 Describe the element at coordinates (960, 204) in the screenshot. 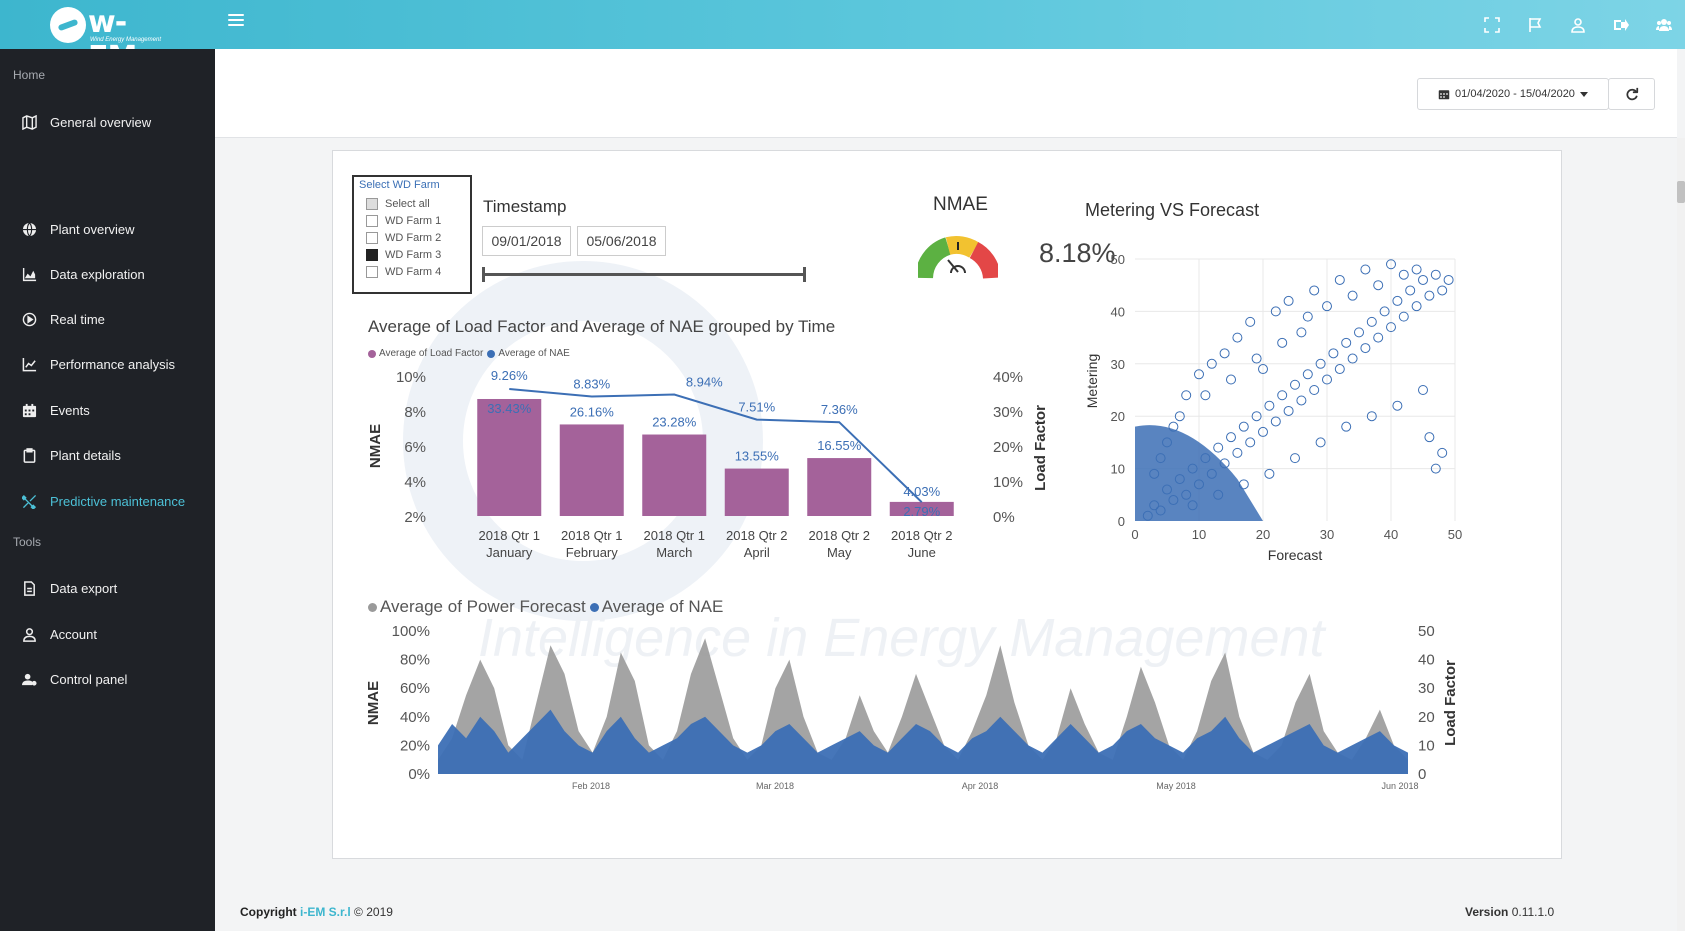

I see `nmae-title: NMAE` at that location.